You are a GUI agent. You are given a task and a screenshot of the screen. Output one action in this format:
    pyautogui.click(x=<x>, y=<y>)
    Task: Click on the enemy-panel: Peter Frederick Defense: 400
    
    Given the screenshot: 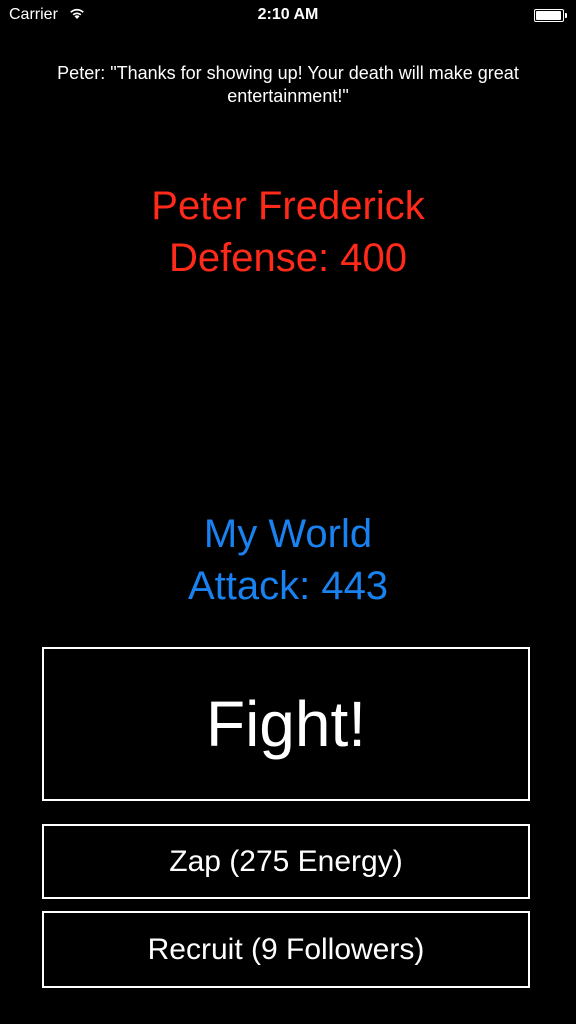 What is the action you would take?
    pyautogui.click(x=288, y=232)
    